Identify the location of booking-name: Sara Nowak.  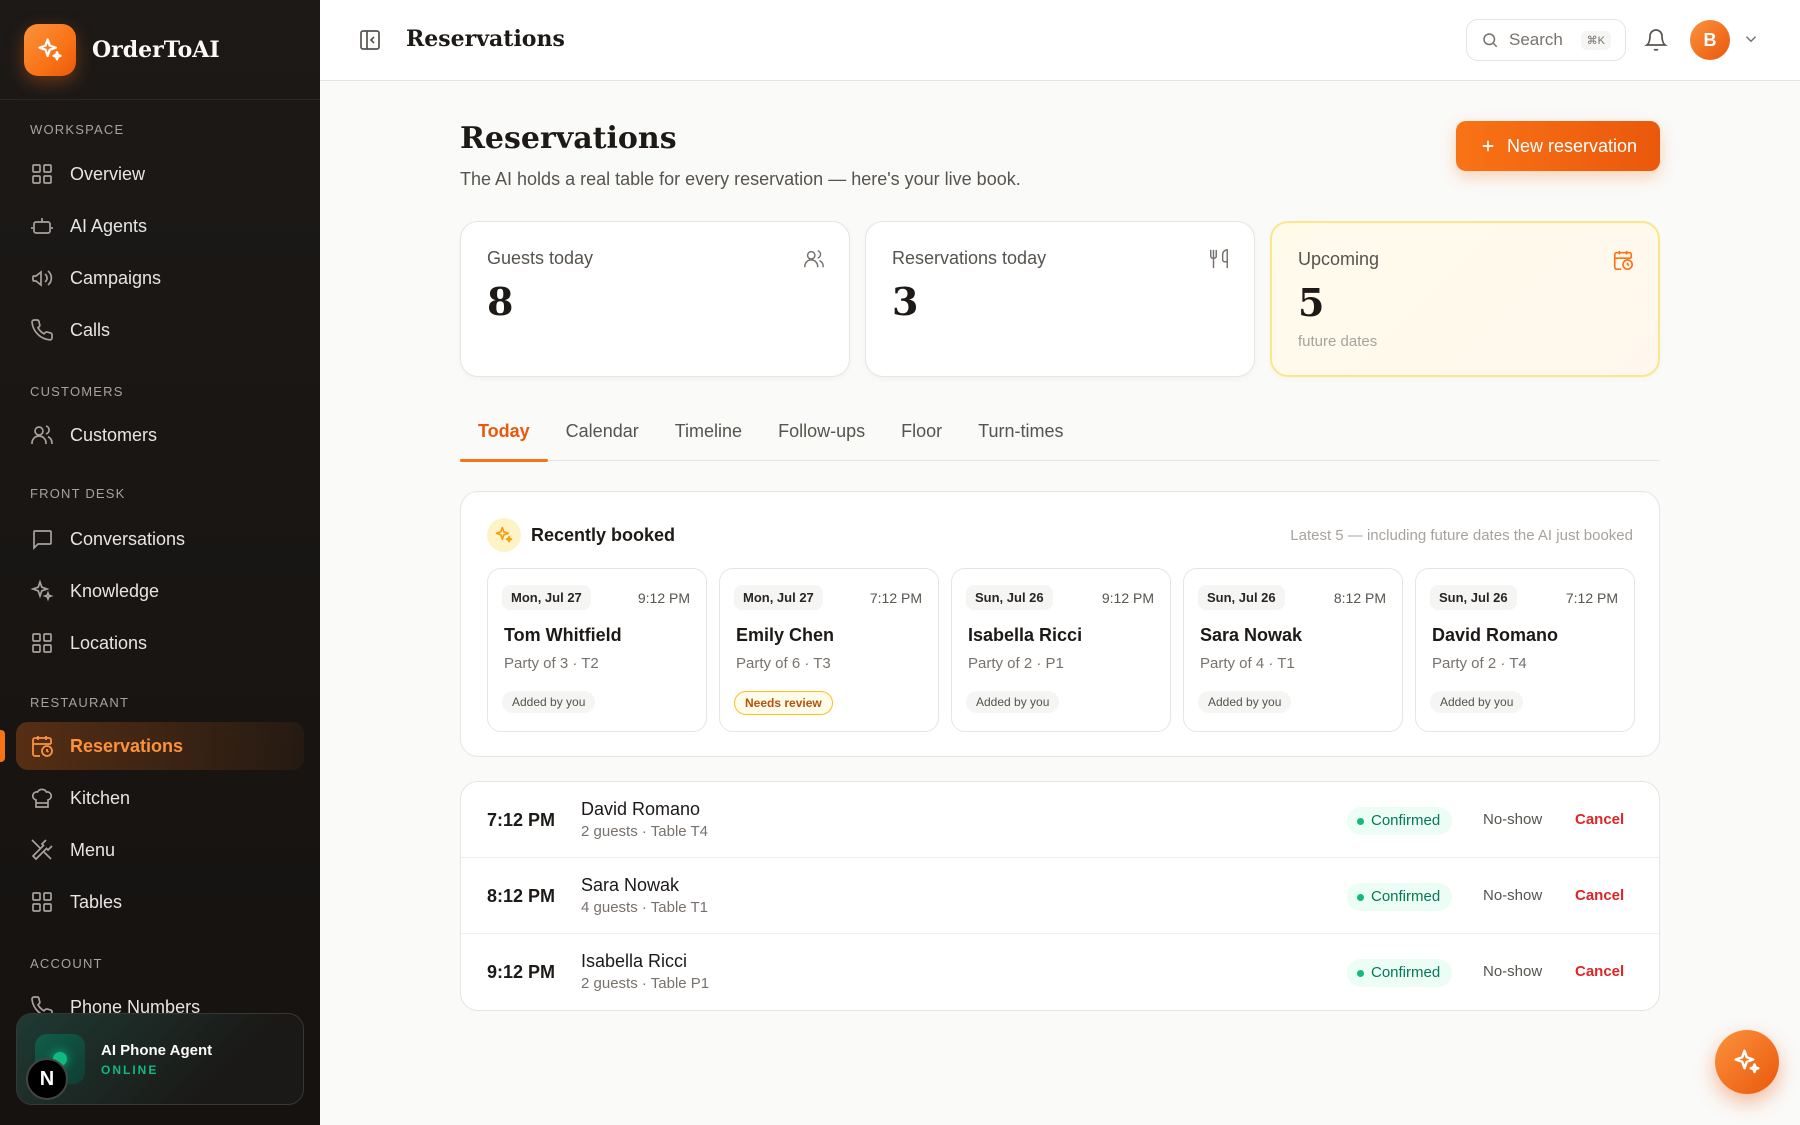
(1251, 635).